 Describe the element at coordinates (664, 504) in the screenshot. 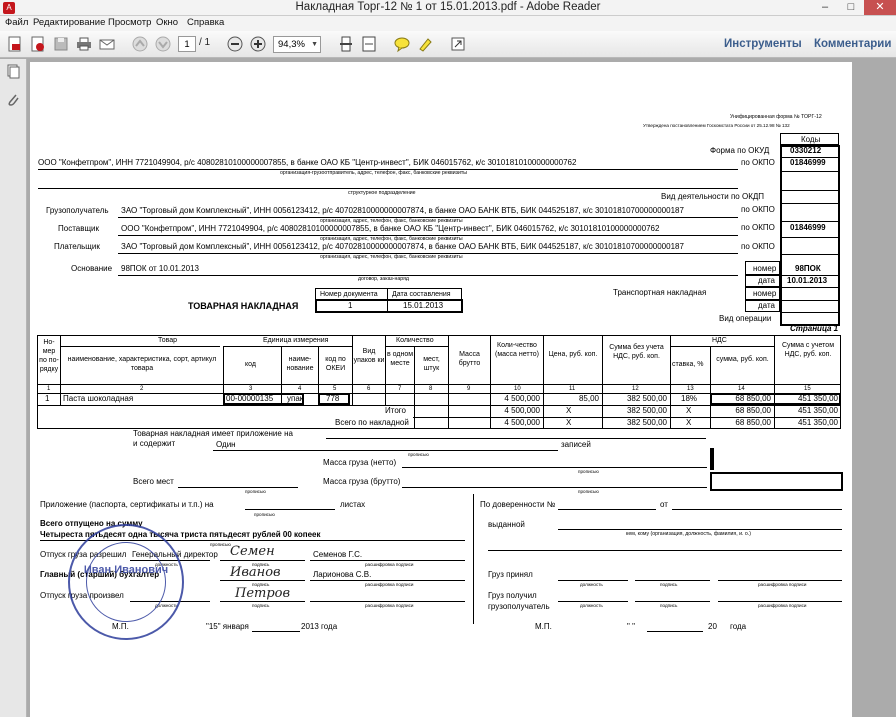

I see `from-label: от` at that location.